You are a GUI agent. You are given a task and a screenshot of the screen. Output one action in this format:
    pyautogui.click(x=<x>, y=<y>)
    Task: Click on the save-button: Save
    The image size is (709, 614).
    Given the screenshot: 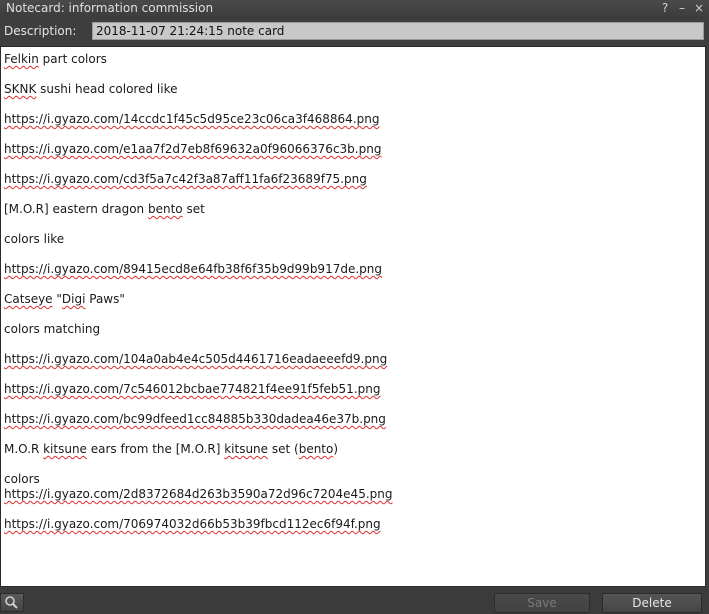 What is the action you would take?
    pyautogui.click(x=542, y=603)
    